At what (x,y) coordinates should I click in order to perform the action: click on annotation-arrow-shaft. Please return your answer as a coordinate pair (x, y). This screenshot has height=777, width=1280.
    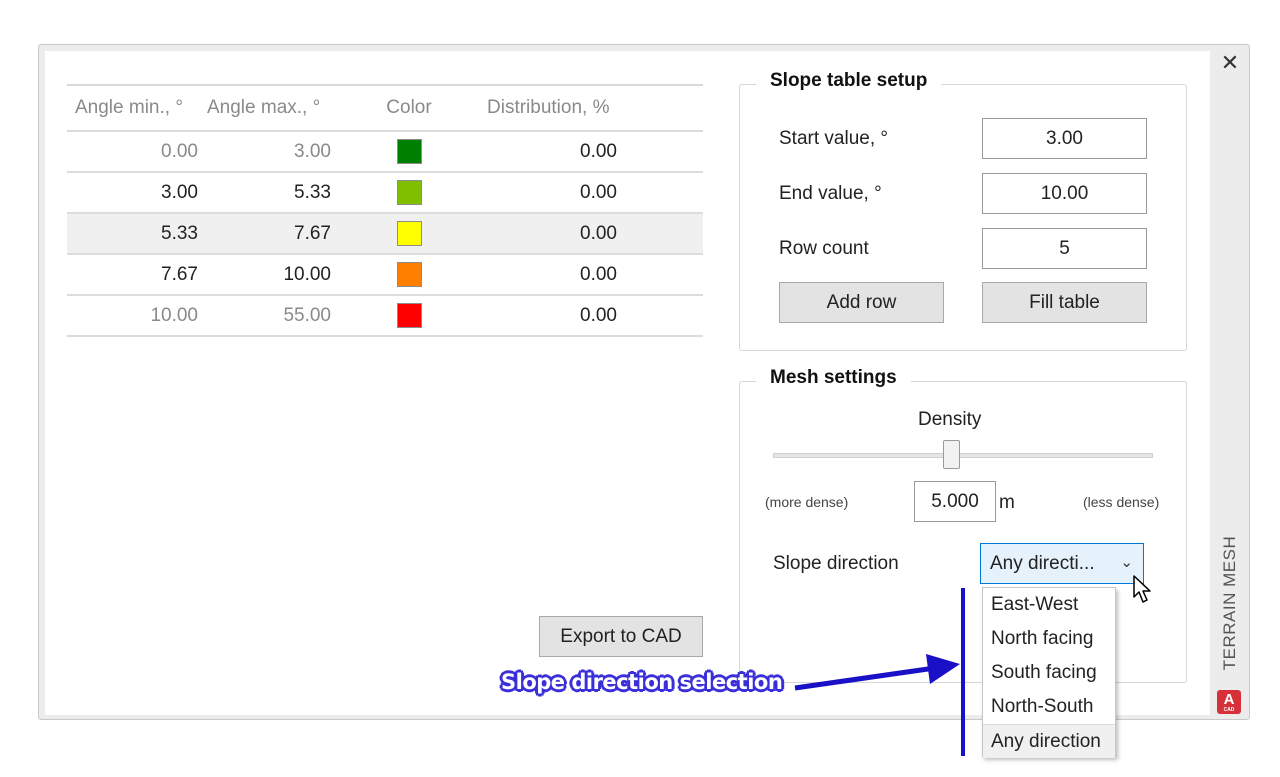
    Looking at the image, I should click on (865, 678).